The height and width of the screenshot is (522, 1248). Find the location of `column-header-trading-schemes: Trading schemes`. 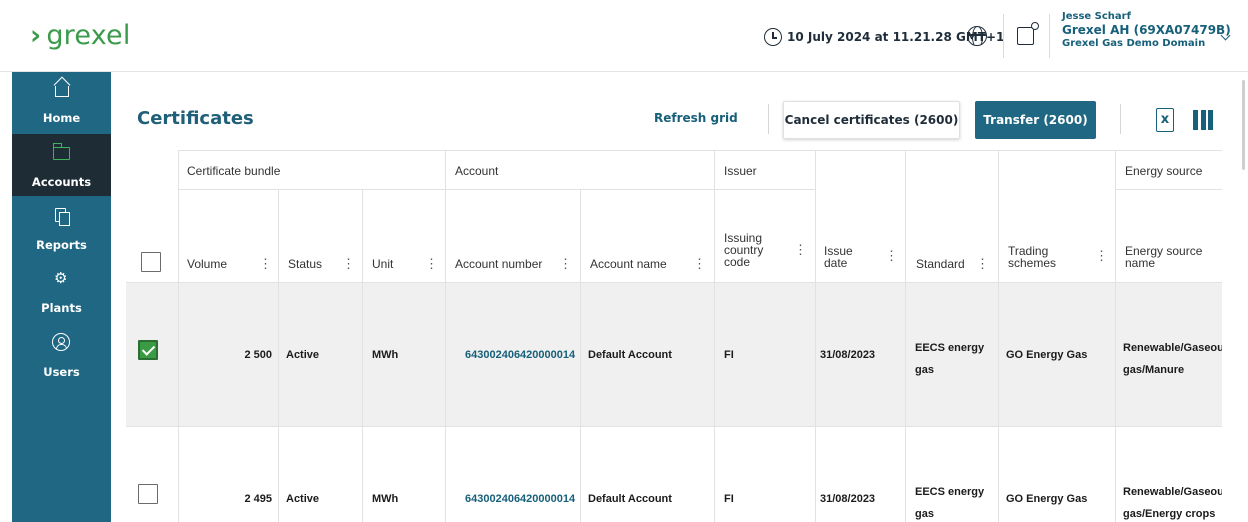

column-header-trading-schemes: Trading schemes is located at coordinates (1032, 257).